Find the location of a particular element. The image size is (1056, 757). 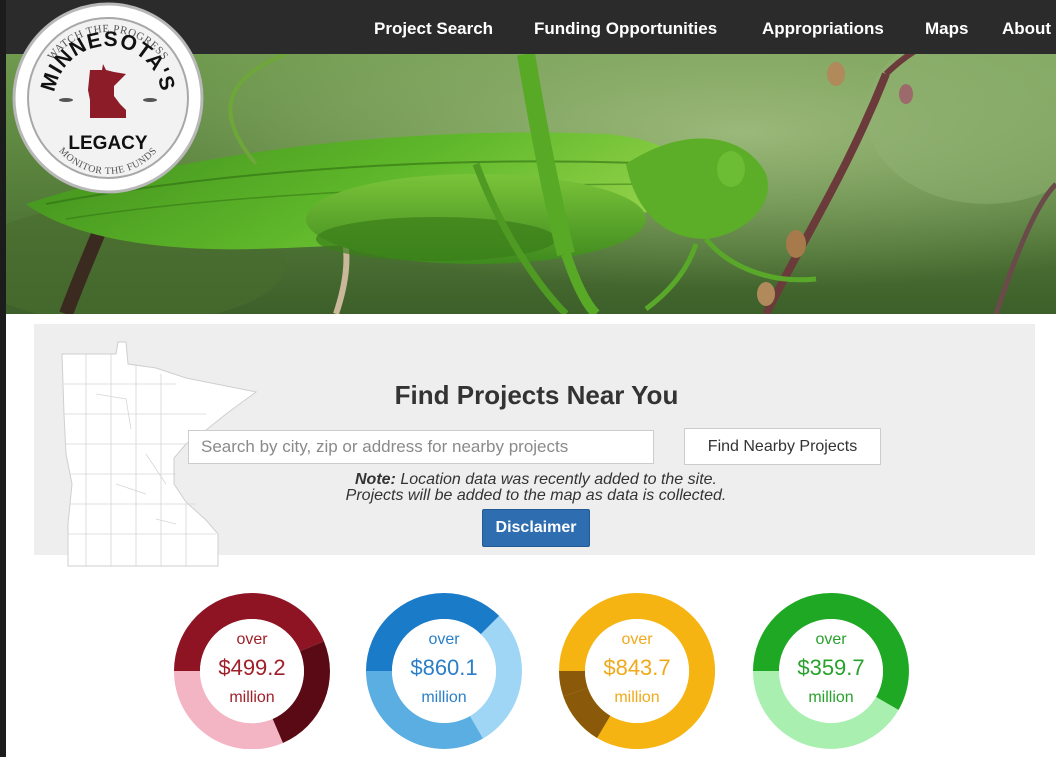

nav-funding-opportunities: Funding Opportunities is located at coordinates (625, 29).